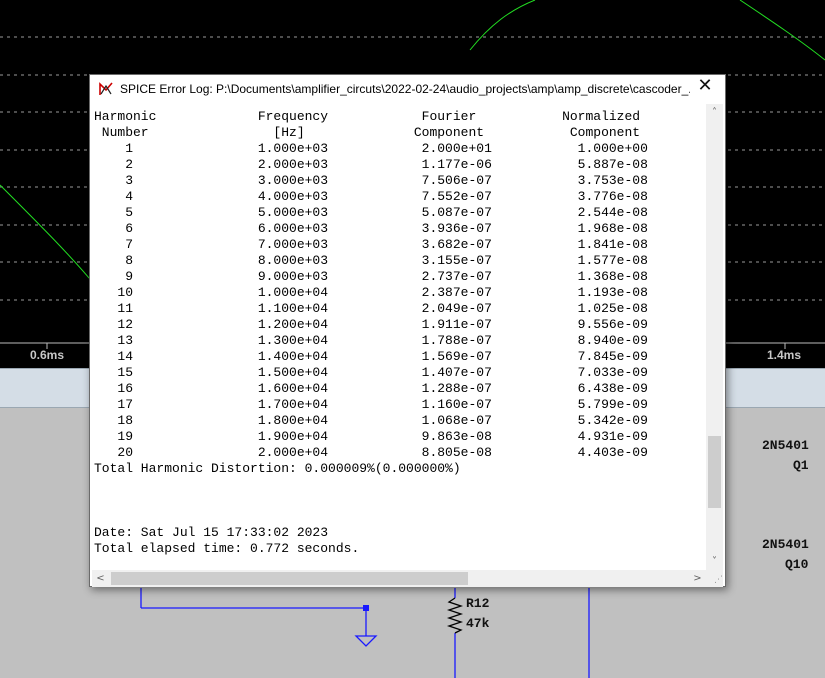 This screenshot has width=825, height=678. I want to click on log-line: Date: Sat Jul 15 17:33:02 2023, so click(211, 532).